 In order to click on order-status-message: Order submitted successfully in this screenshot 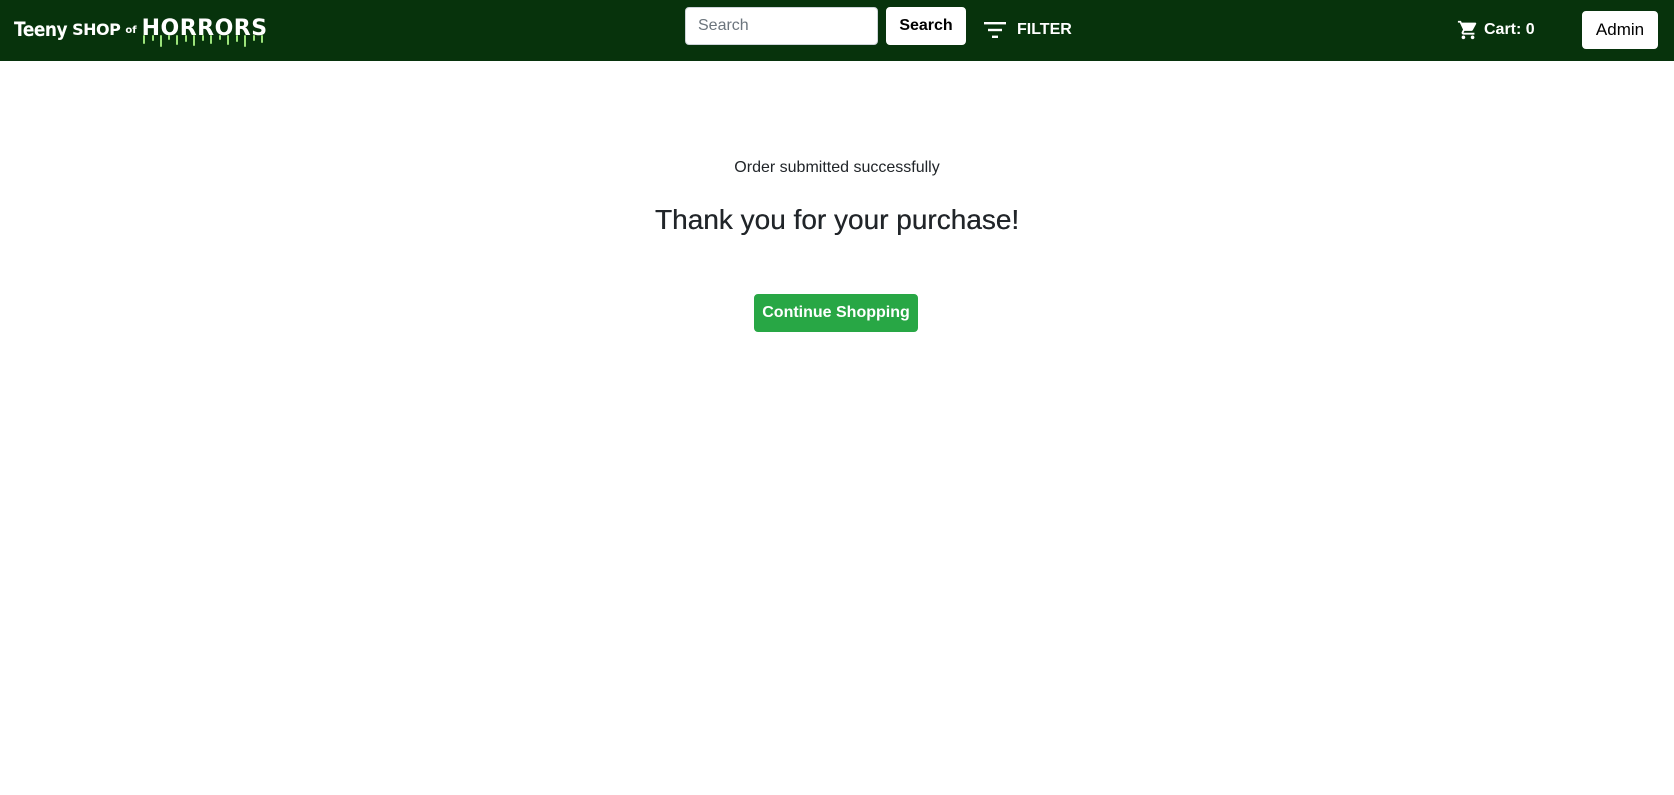, I will do `click(837, 167)`.